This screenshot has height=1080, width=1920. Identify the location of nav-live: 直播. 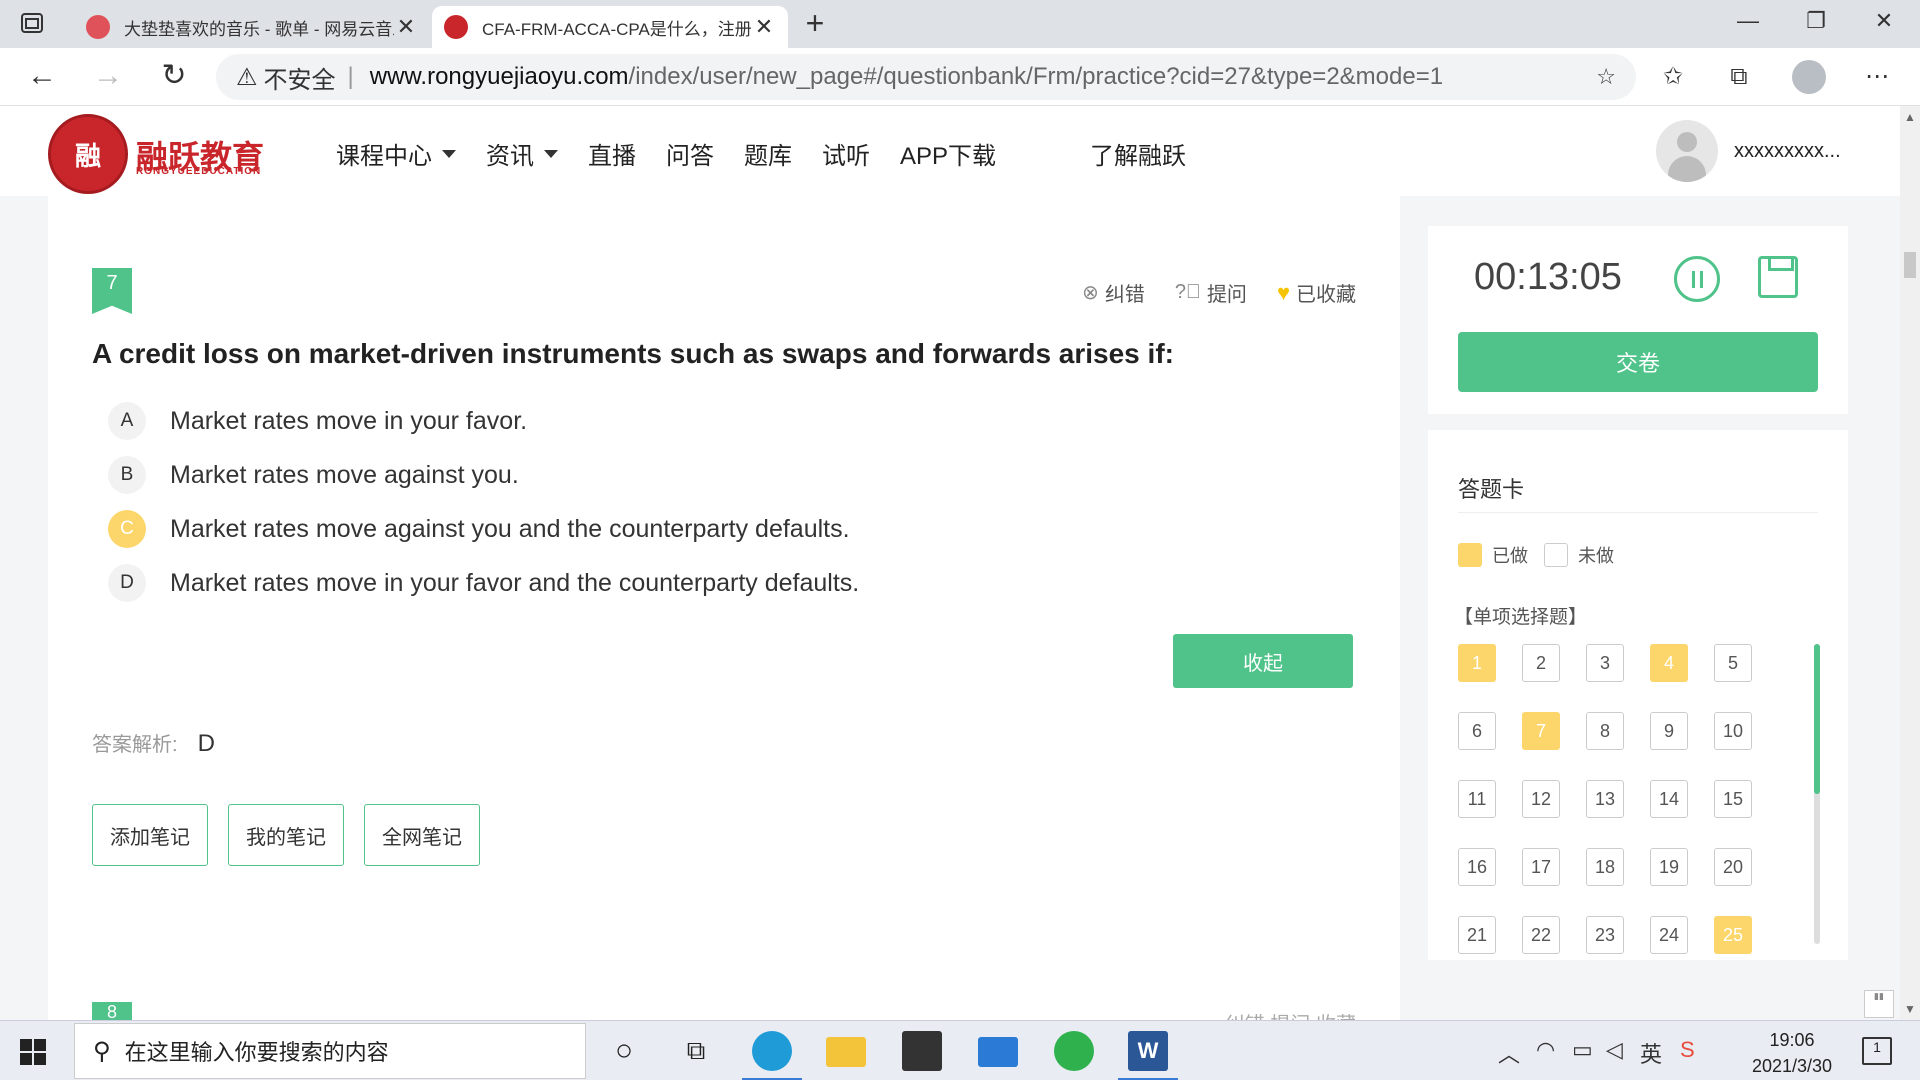
(612, 153).